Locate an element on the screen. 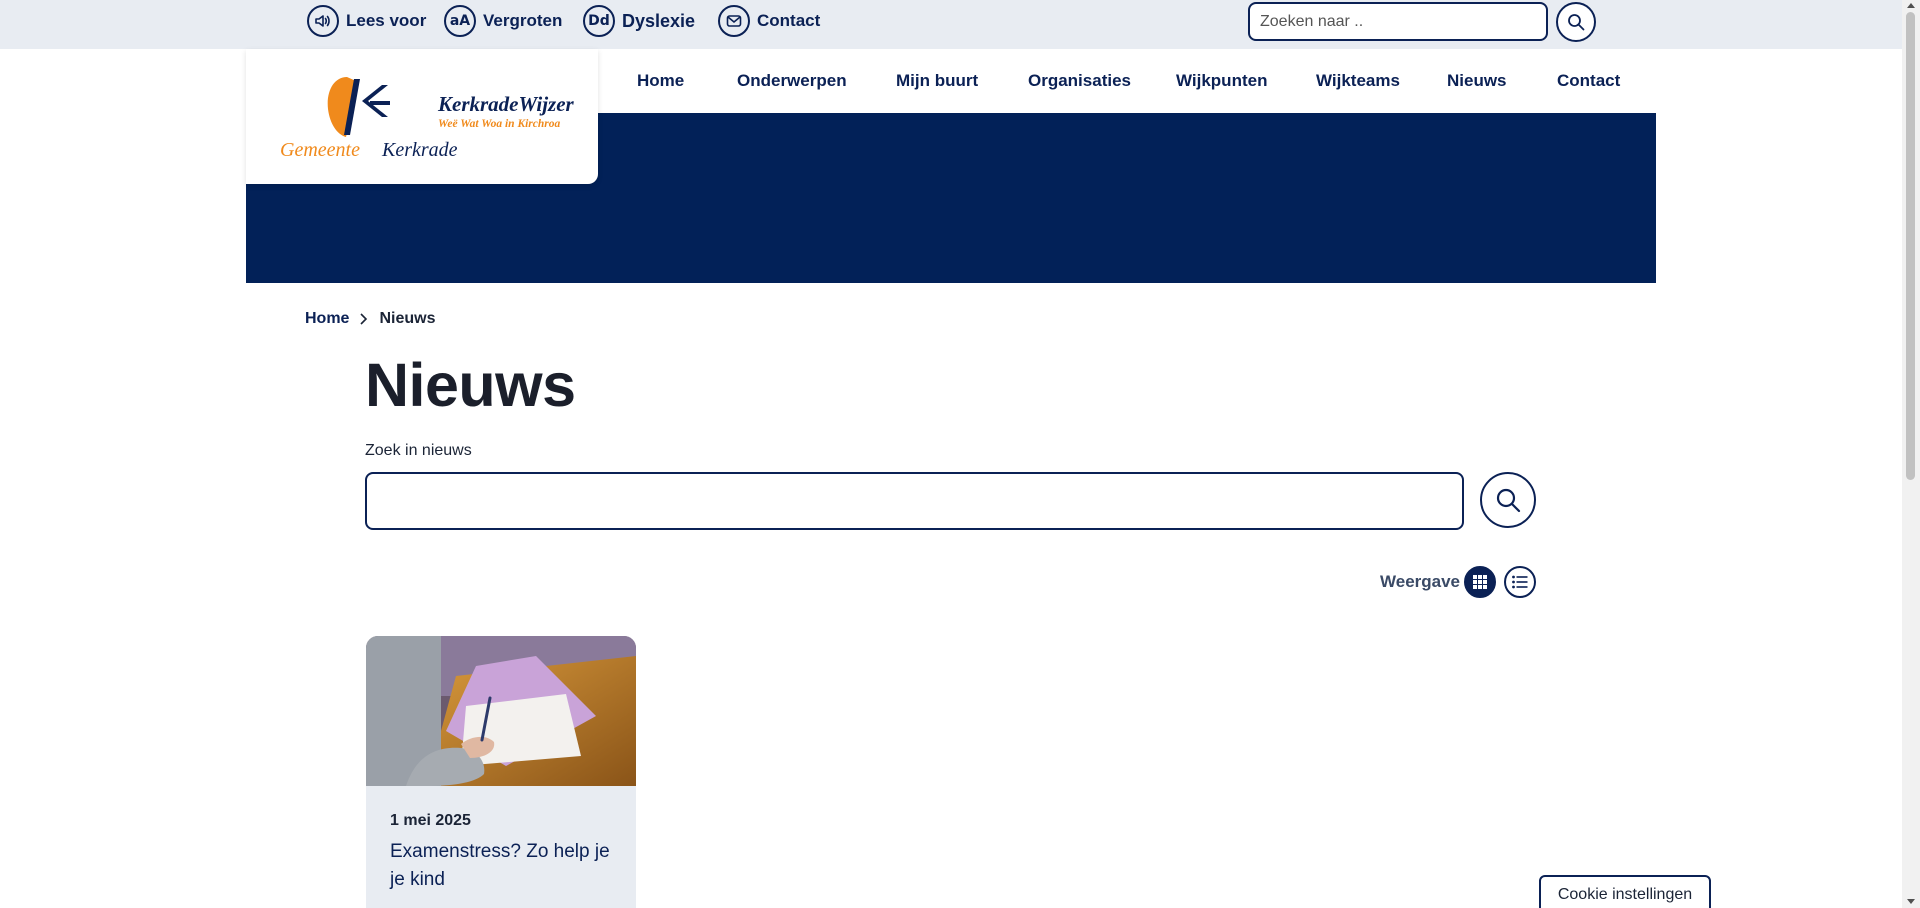 Image resolution: width=1920 pixels, height=908 pixels. breadcrumb: Home Nieuws is located at coordinates (370, 319).